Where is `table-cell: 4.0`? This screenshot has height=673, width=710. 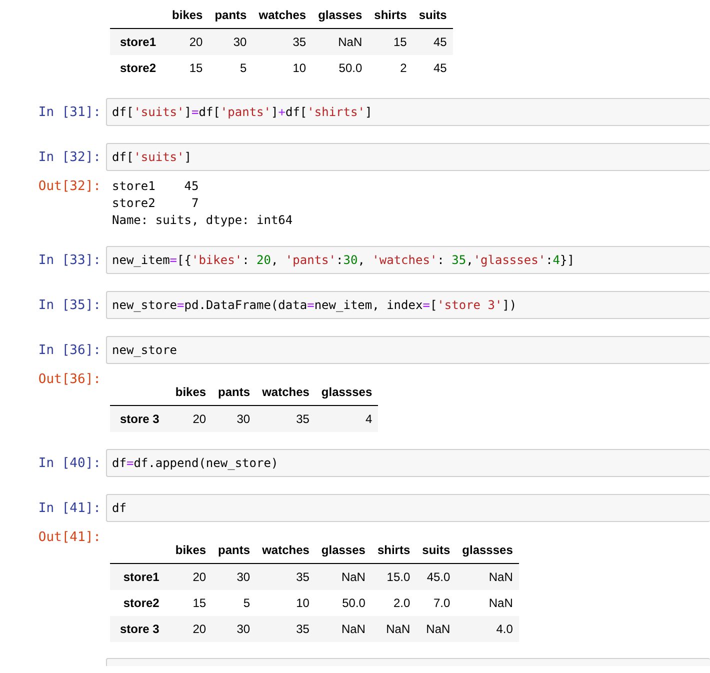
table-cell: 4.0 is located at coordinates (487, 629).